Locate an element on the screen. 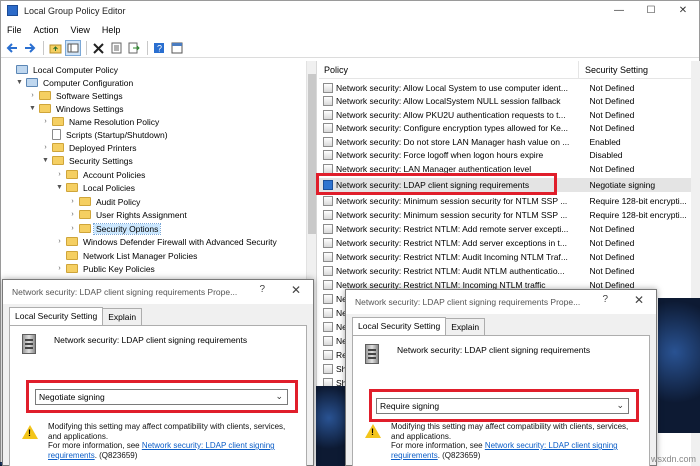 The image size is (700, 466). tree-node-deployed-printers: › Deployed Printers is located at coordinates (90, 147).